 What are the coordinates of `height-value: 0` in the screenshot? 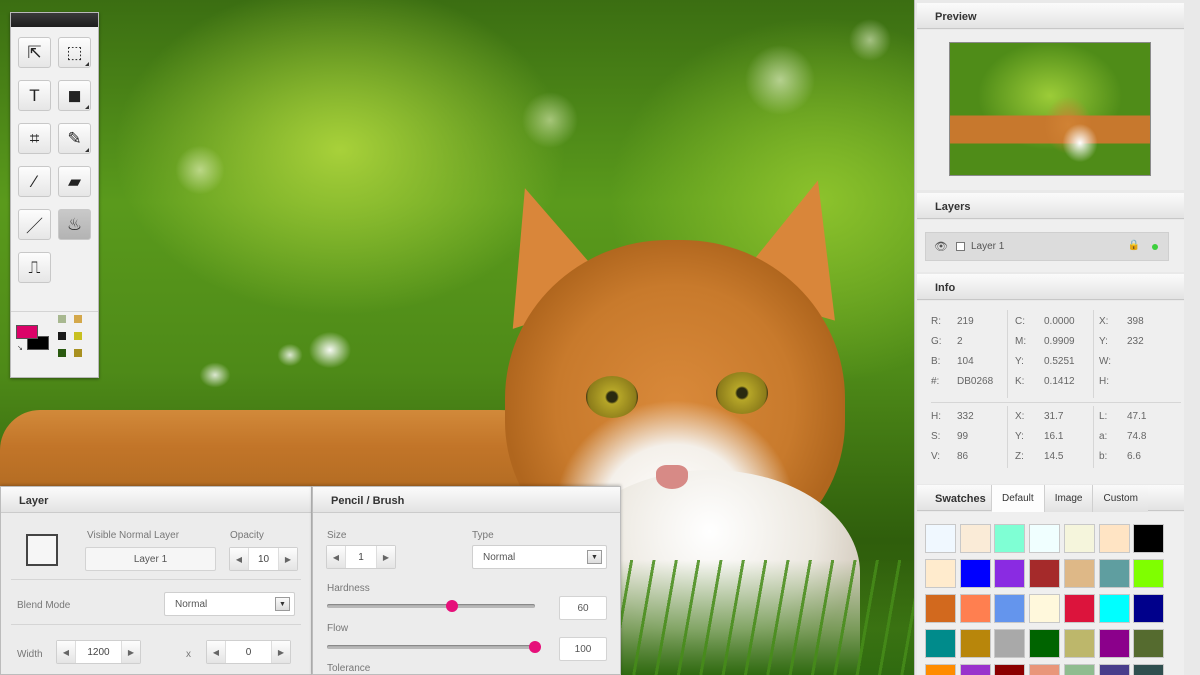 It's located at (248, 652).